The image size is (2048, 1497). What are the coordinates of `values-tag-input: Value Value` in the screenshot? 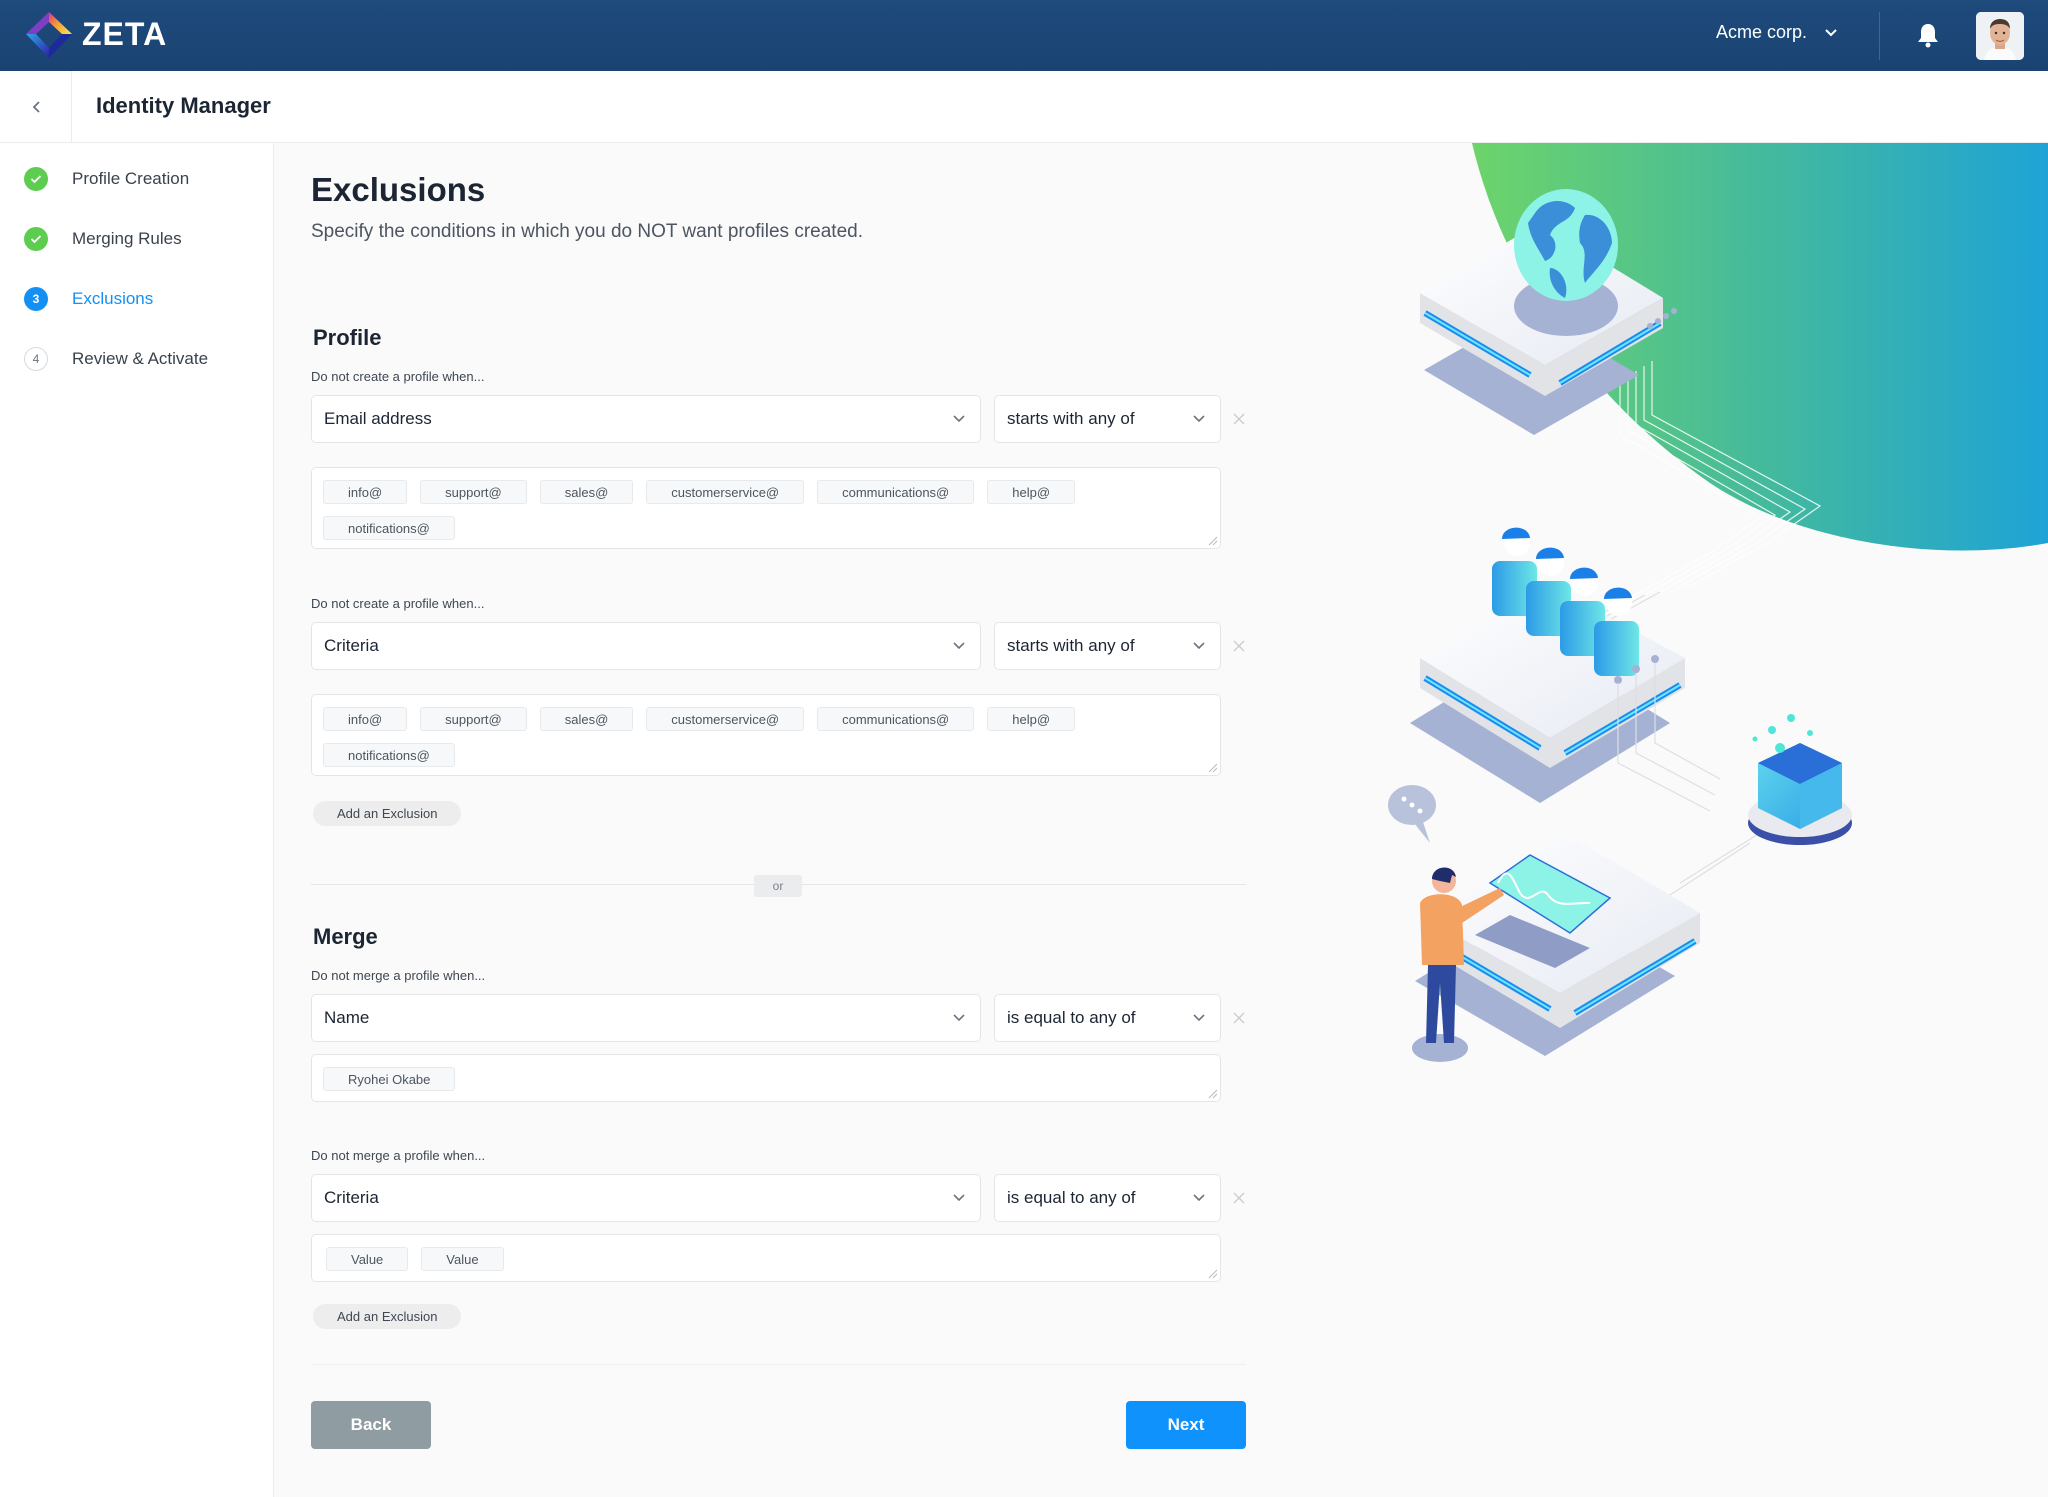 It's located at (766, 1258).